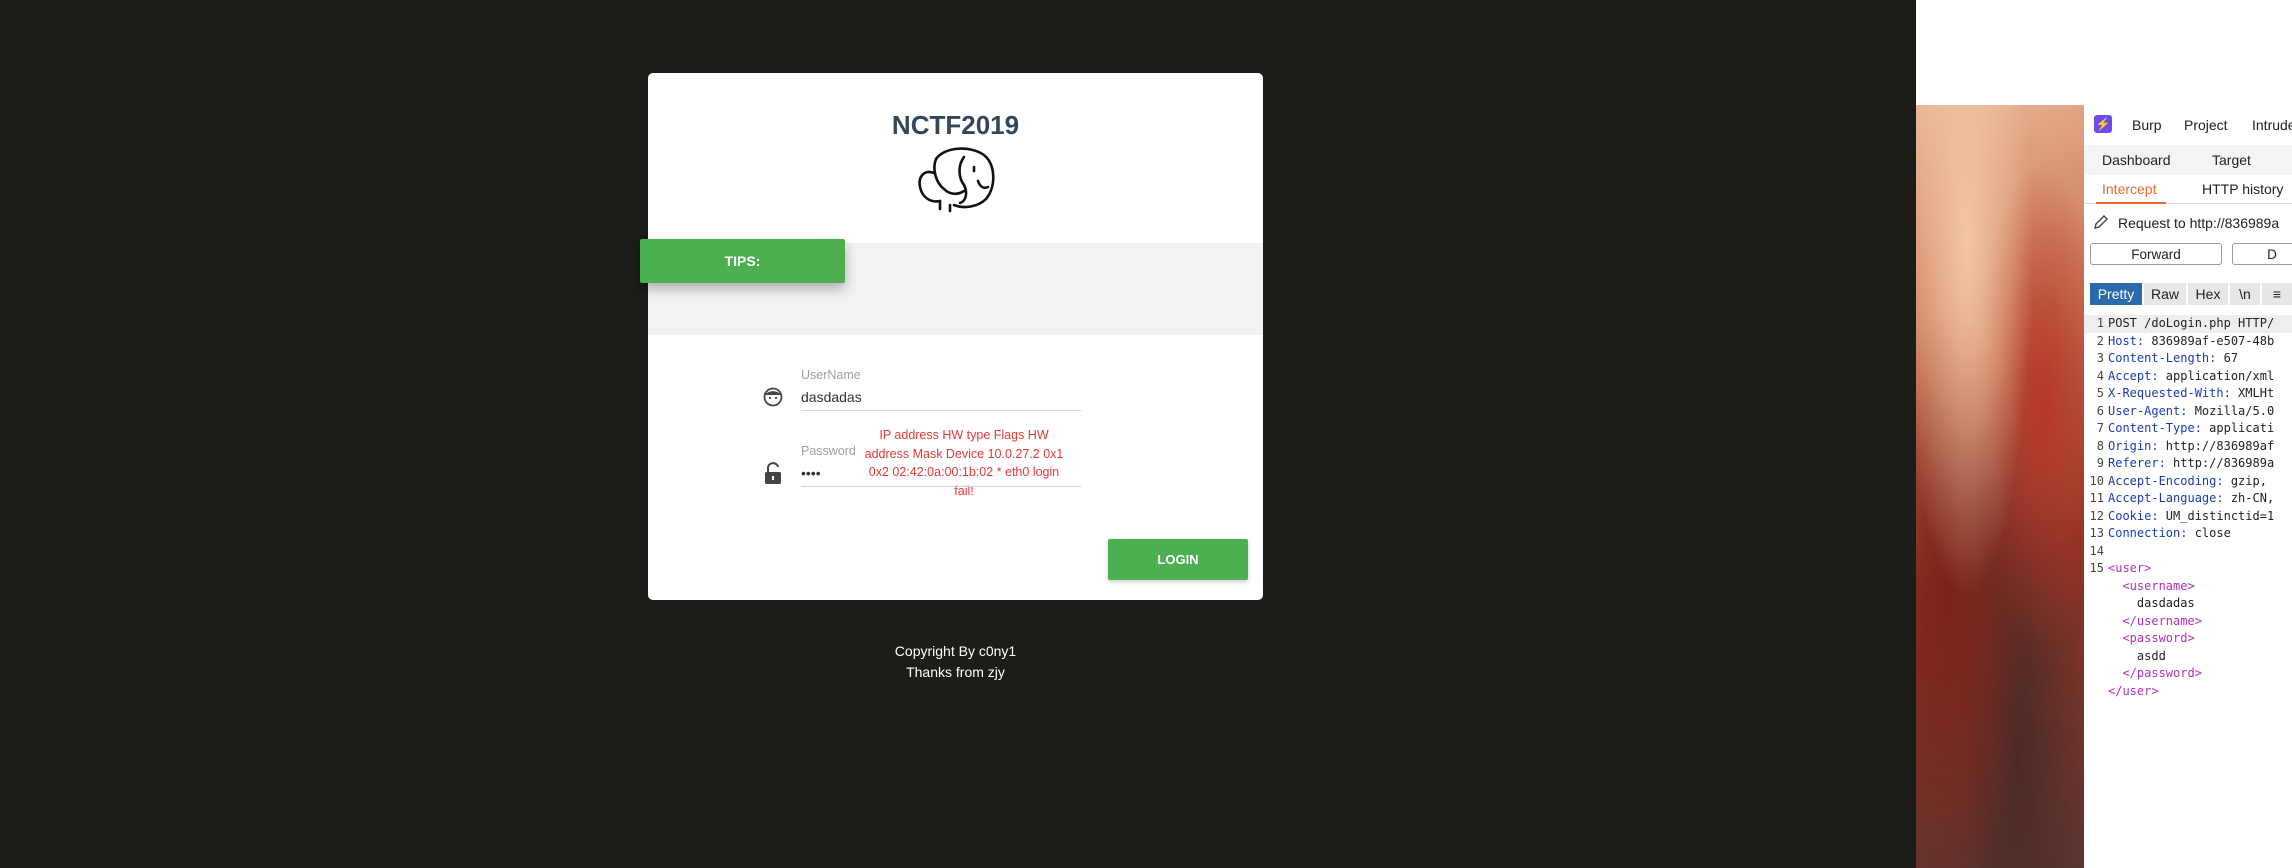 This screenshot has width=2292, height=868. Describe the element at coordinates (2188, 569) in the screenshot. I see `request-line: 15 <user>` at that location.